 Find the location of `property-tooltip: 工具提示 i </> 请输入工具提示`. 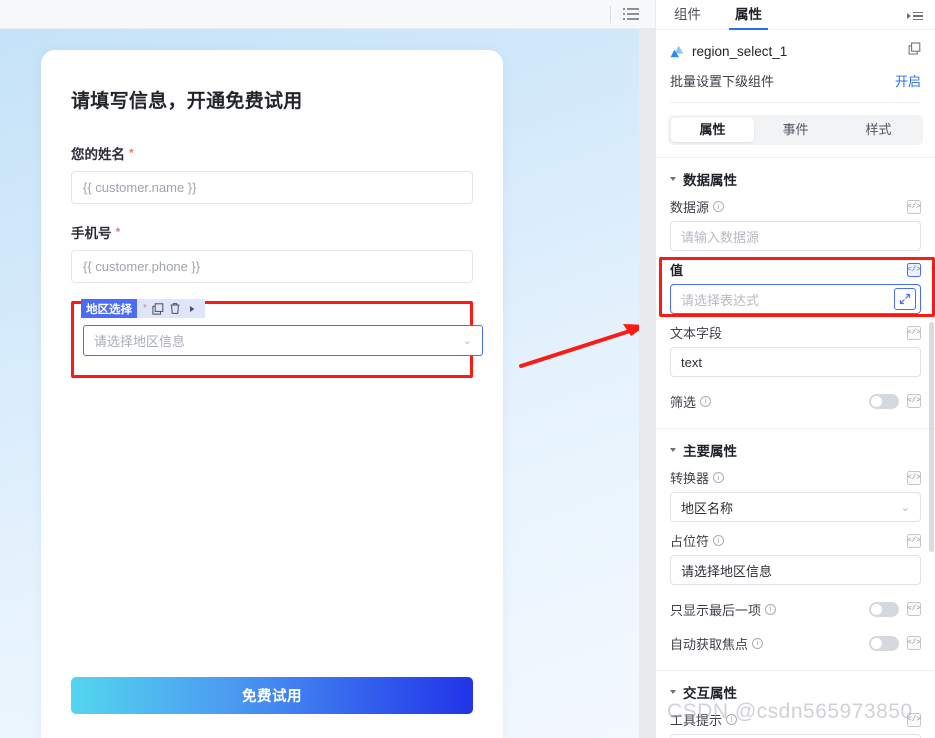

property-tooltip: 工具提示 i </> 请输入工具提示 is located at coordinates (795, 724).